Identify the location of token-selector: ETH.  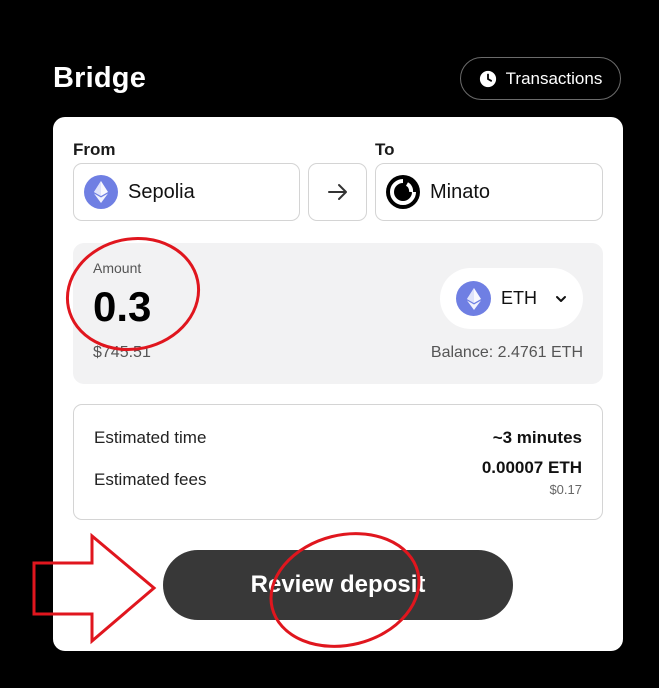
(511, 298).